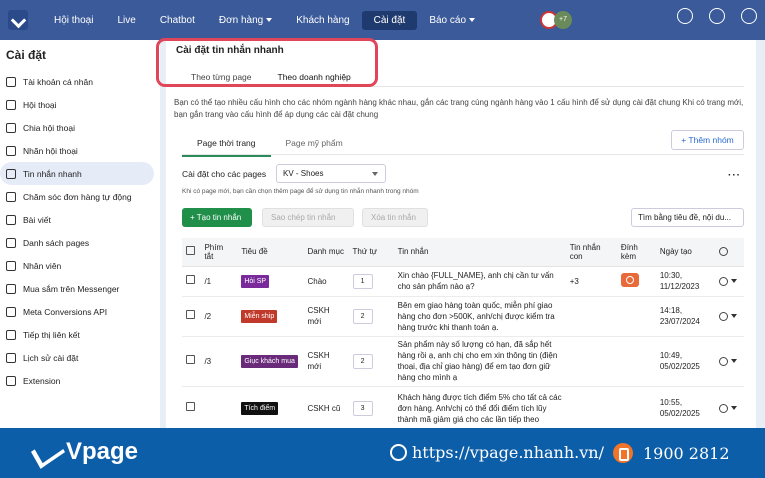 Image resolution: width=765 pixels, height=478 pixels. What do you see at coordinates (11, 380) in the screenshot?
I see `extension-icon` at bounding box center [11, 380].